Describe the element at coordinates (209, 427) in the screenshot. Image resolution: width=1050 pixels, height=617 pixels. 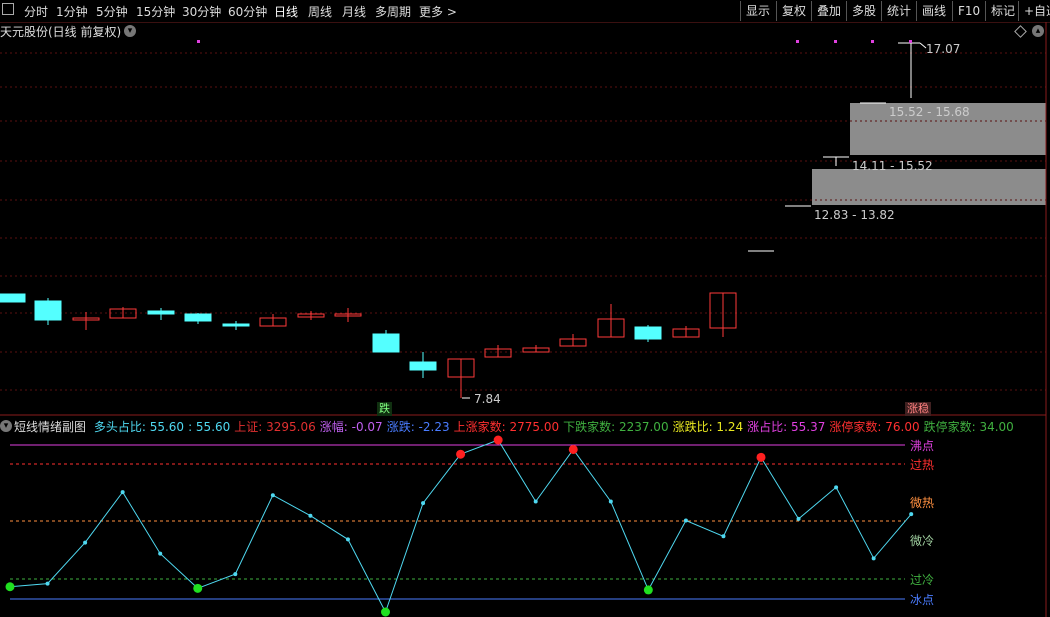
I see `sub-indicator-item-1: : 55.60` at that location.